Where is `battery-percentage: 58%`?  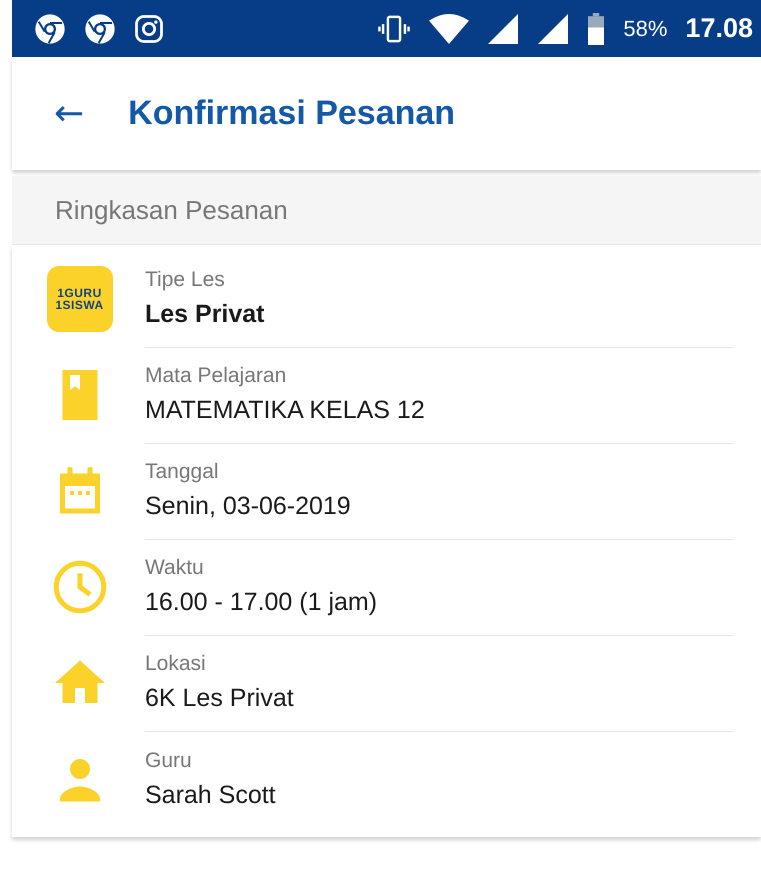 battery-percentage: 58% is located at coordinates (645, 29).